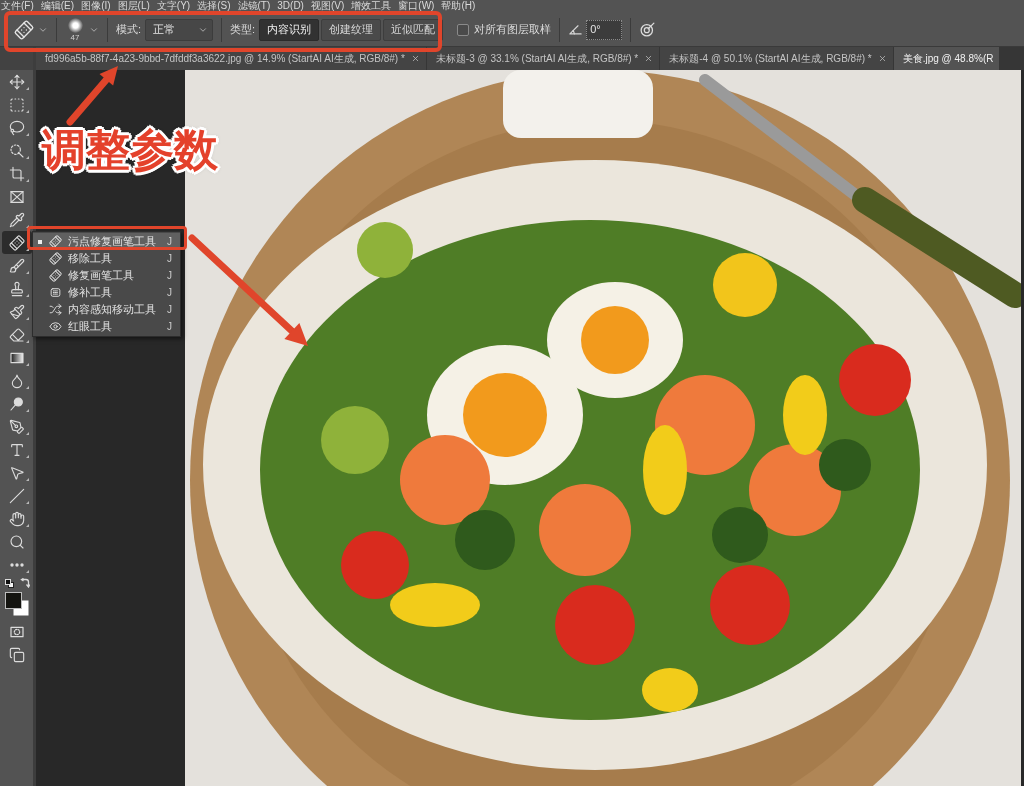 The height and width of the screenshot is (786, 1024). Describe the element at coordinates (55, 326) in the screenshot. I see `eye-icon` at that location.